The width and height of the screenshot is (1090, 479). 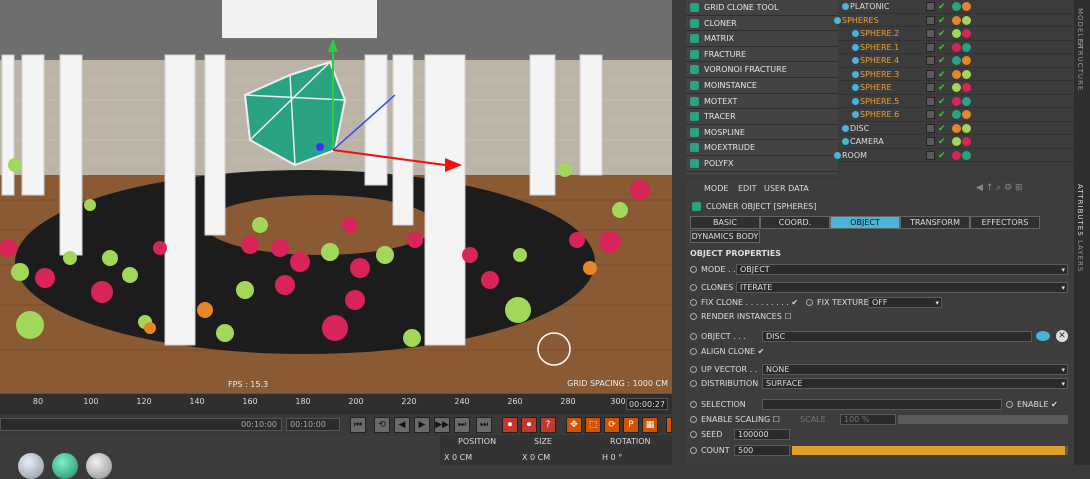 I want to click on object-row: SPHERE.1 ✔, so click(x=956, y=48).